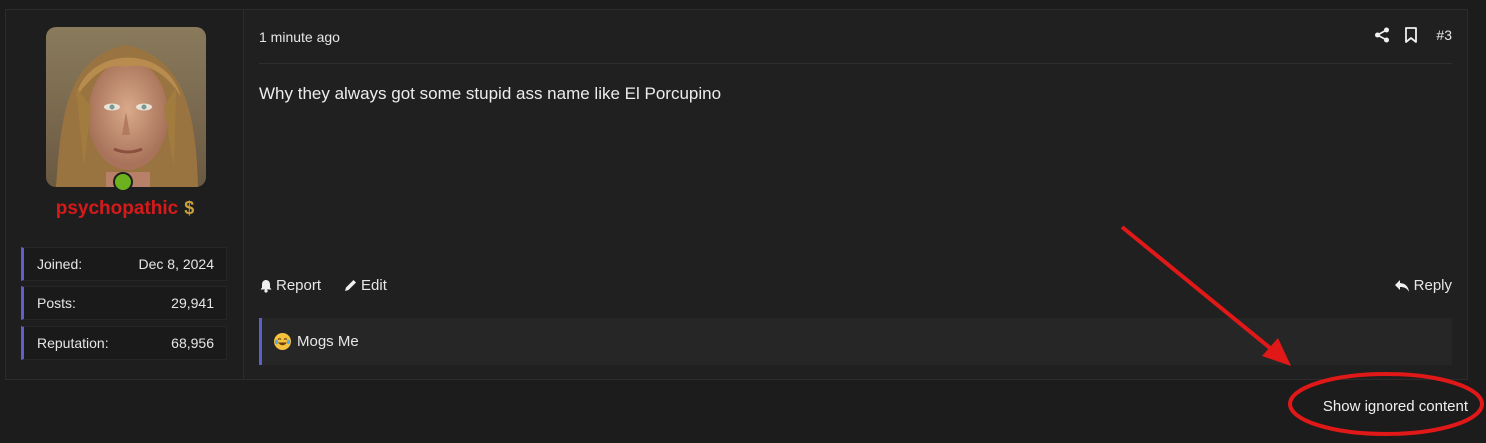 Image resolution: width=1486 pixels, height=443 pixels. Describe the element at coordinates (351, 285) in the screenshot. I see `pencil-icon` at that location.